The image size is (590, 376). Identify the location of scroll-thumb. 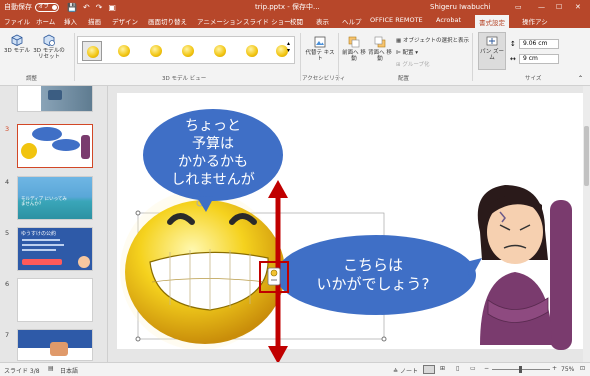
(586, 156).